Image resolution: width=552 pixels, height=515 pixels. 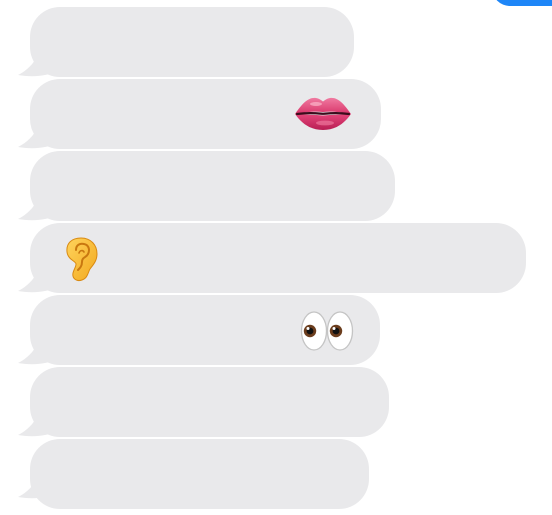 I want to click on eyes-icon, so click(x=327, y=331).